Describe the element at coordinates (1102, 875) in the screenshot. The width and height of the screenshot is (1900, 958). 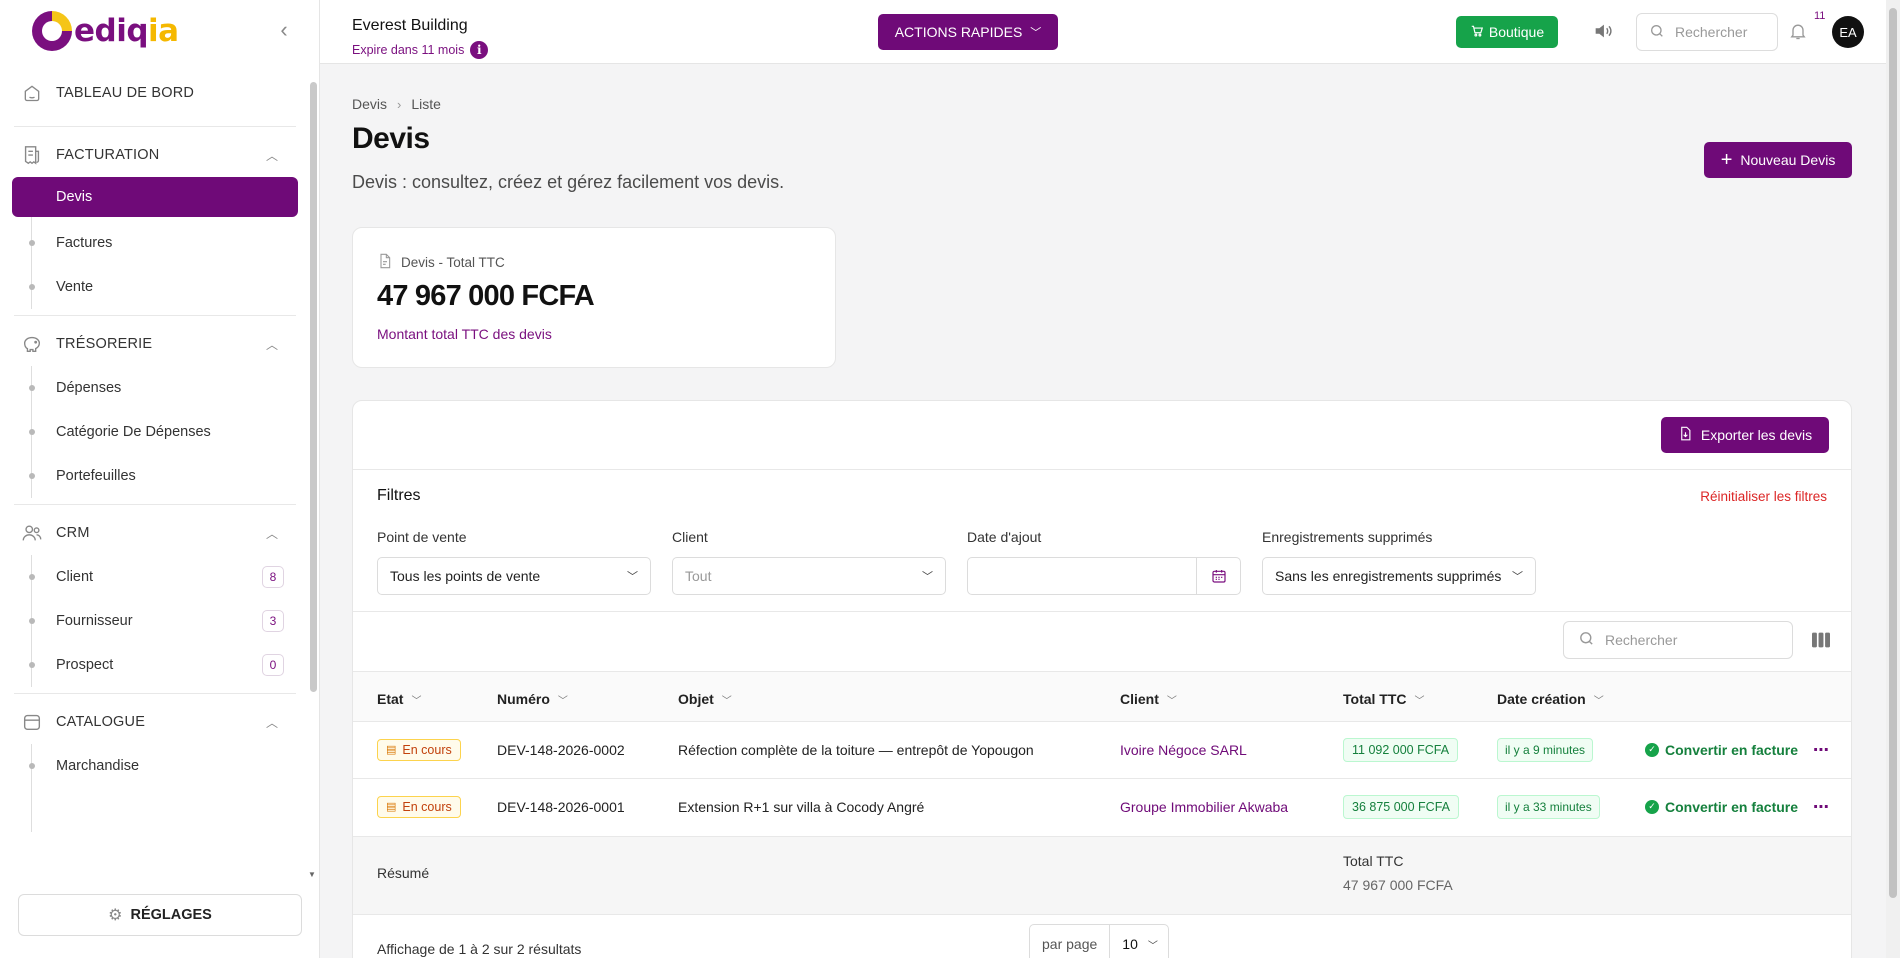
I see `table-summary-row` at that location.